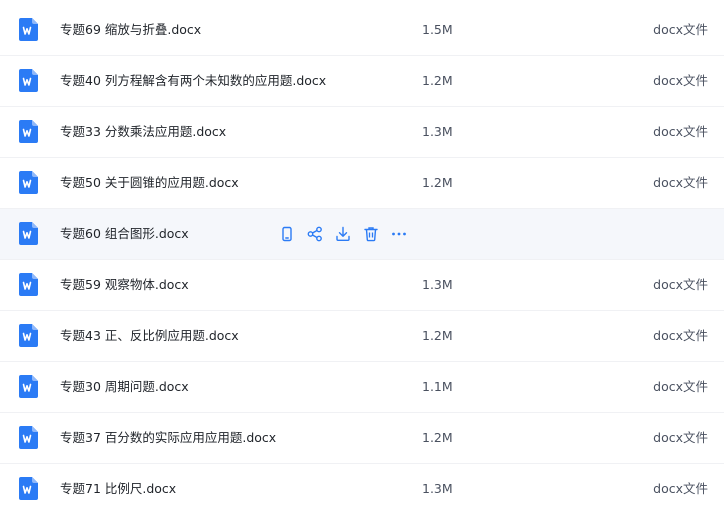 This screenshot has width=724, height=508. What do you see at coordinates (437, 386) in the screenshot?
I see `file-size: 1.1M` at bounding box center [437, 386].